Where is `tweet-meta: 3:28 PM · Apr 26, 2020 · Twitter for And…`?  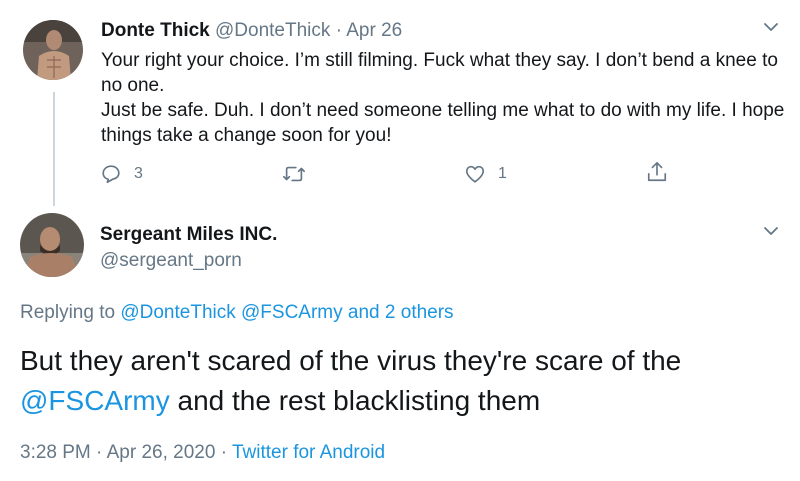 tweet-meta: 3:28 PM · Apr 26, 2020 · Twitter for And… is located at coordinates (202, 453).